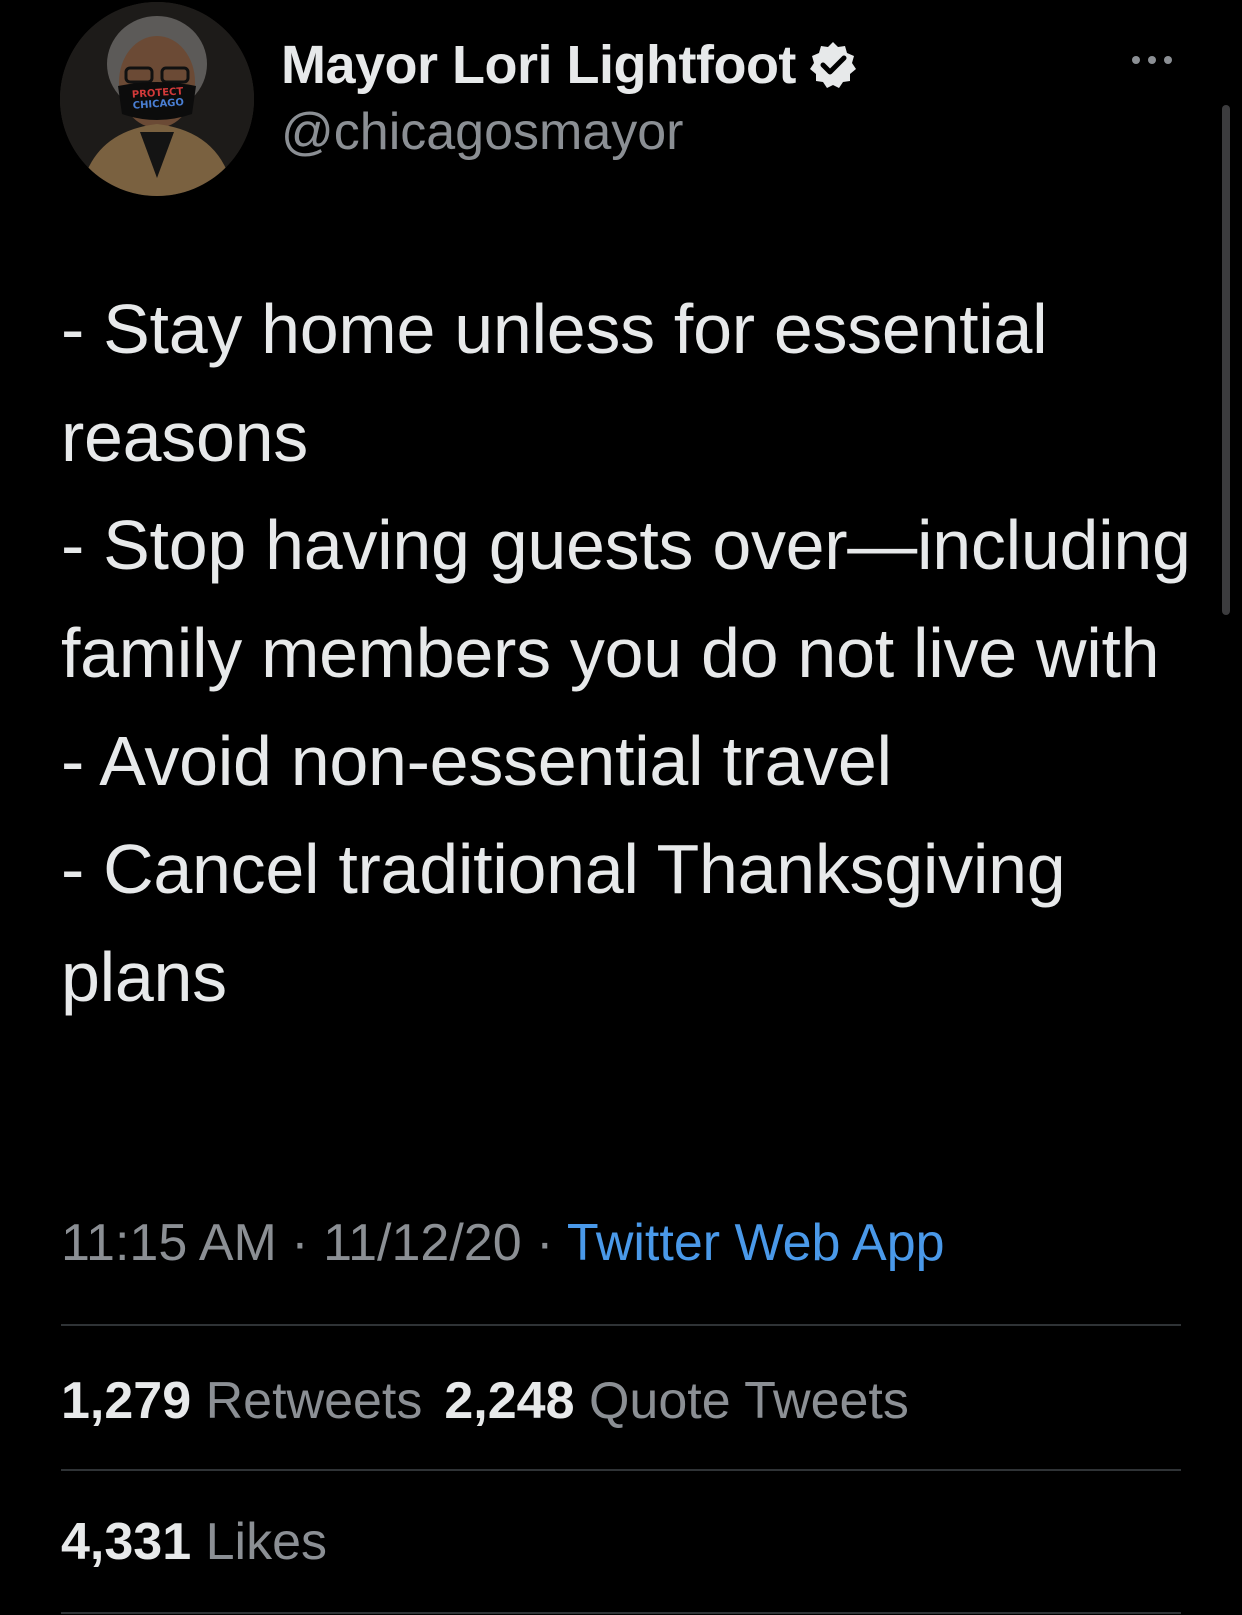 Image resolution: width=1242 pixels, height=1615 pixels. What do you see at coordinates (126, 1542) in the screenshot?
I see `likes-count: 4,331` at bounding box center [126, 1542].